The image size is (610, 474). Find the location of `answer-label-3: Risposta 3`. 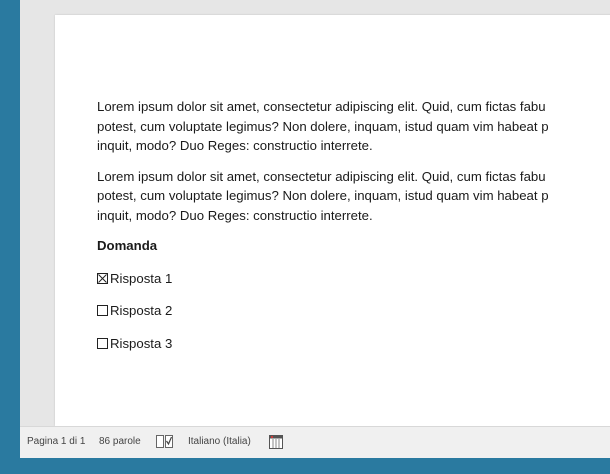

answer-label-3: Risposta 3 is located at coordinates (141, 343).